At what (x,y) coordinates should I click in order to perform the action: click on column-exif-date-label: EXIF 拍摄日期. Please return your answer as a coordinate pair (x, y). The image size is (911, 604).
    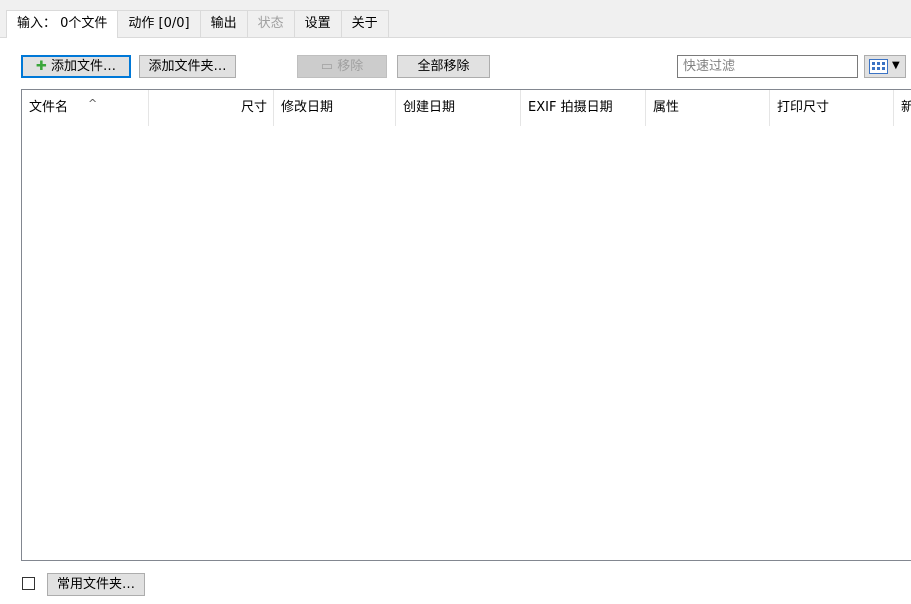
    Looking at the image, I should click on (570, 107).